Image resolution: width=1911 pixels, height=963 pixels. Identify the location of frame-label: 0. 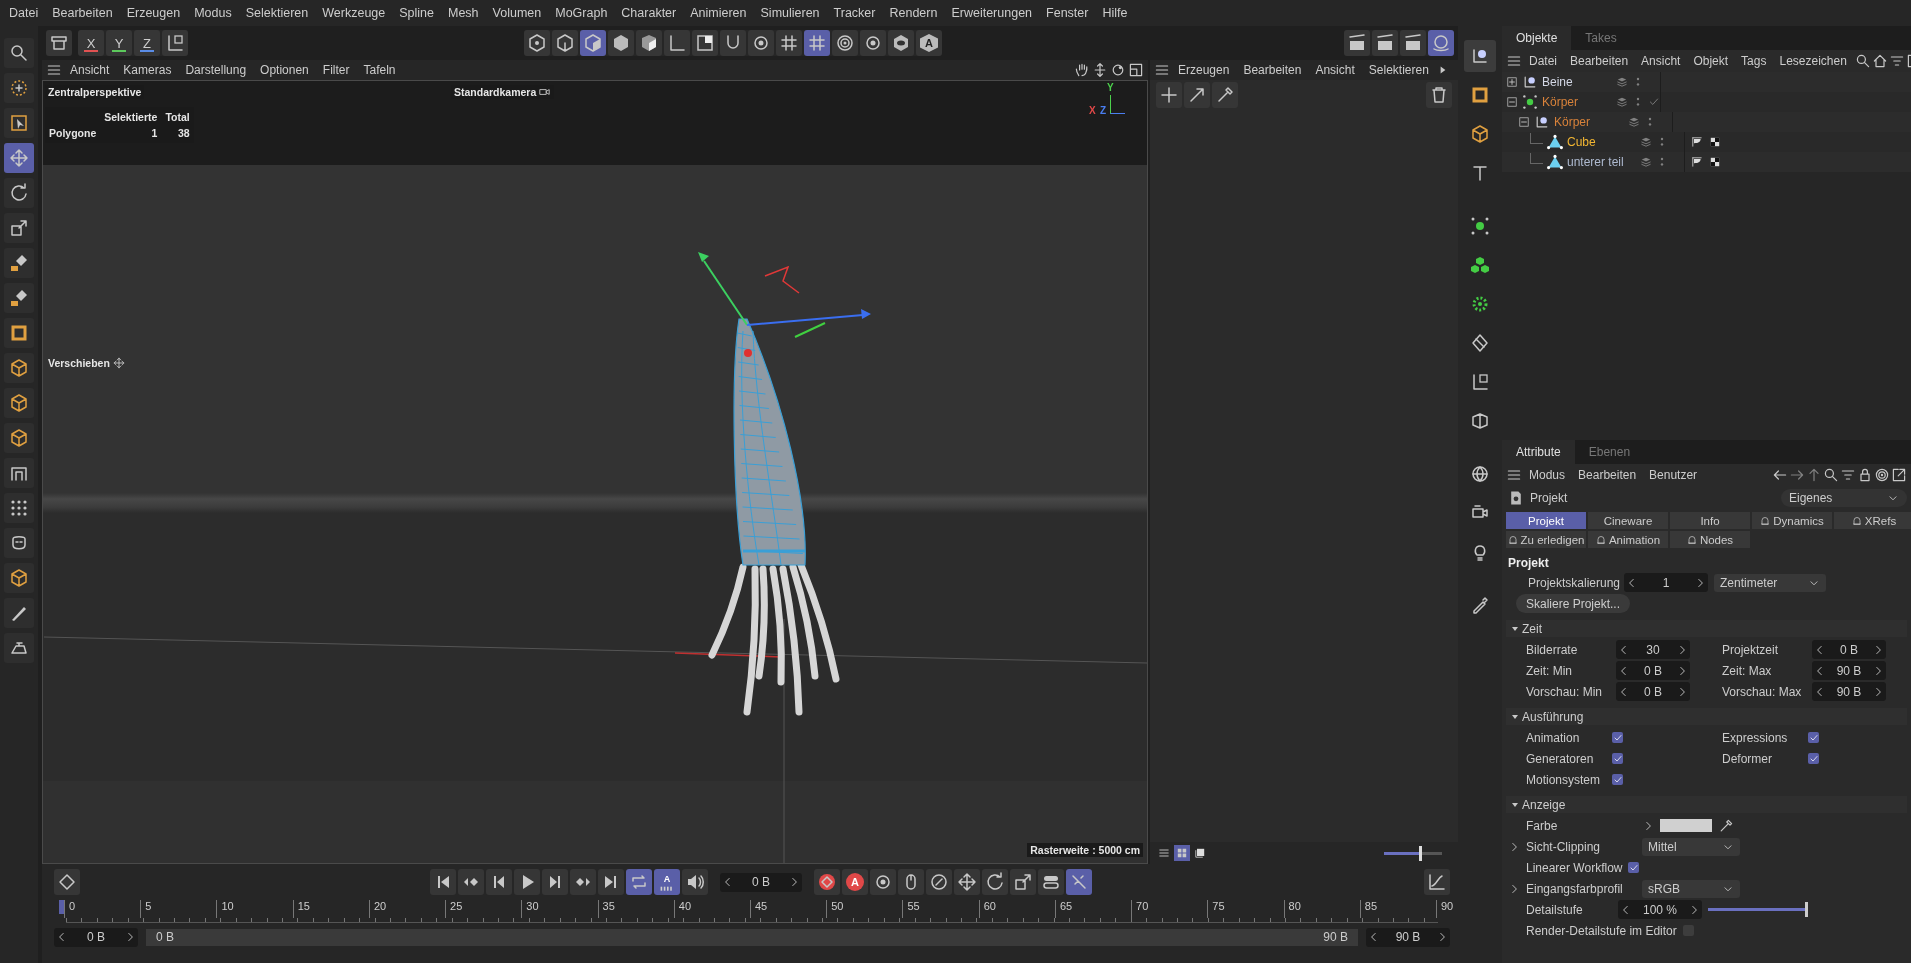
(70, 909).